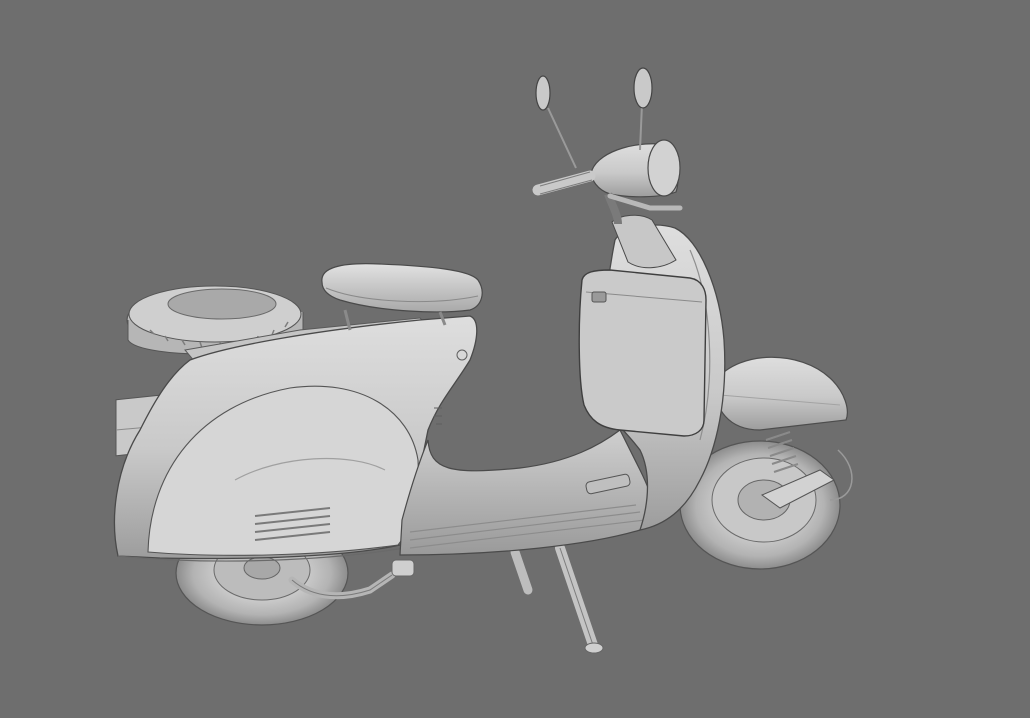 The height and width of the screenshot is (718, 1030). What do you see at coordinates (664, 168) in the screenshot?
I see `headlight` at bounding box center [664, 168].